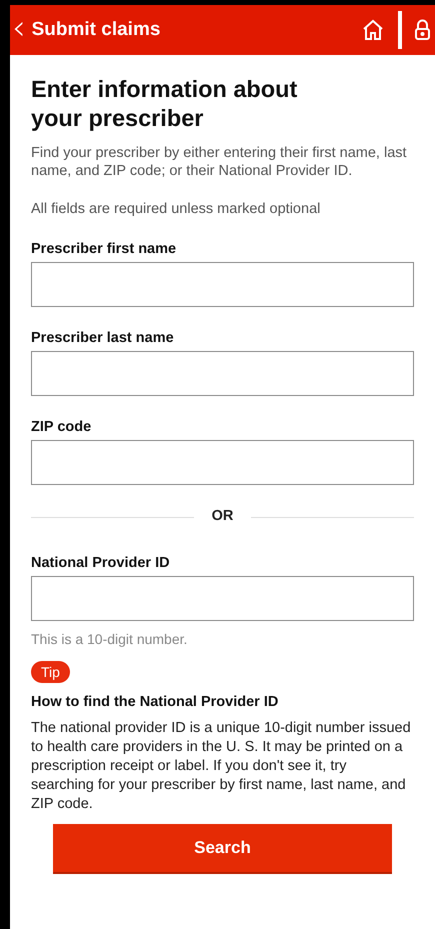 This screenshot has height=929, width=435. What do you see at coordinates (61, 427) in the screenshot?
I see `field-label: ZIP code` at bounding box center [61, 427].